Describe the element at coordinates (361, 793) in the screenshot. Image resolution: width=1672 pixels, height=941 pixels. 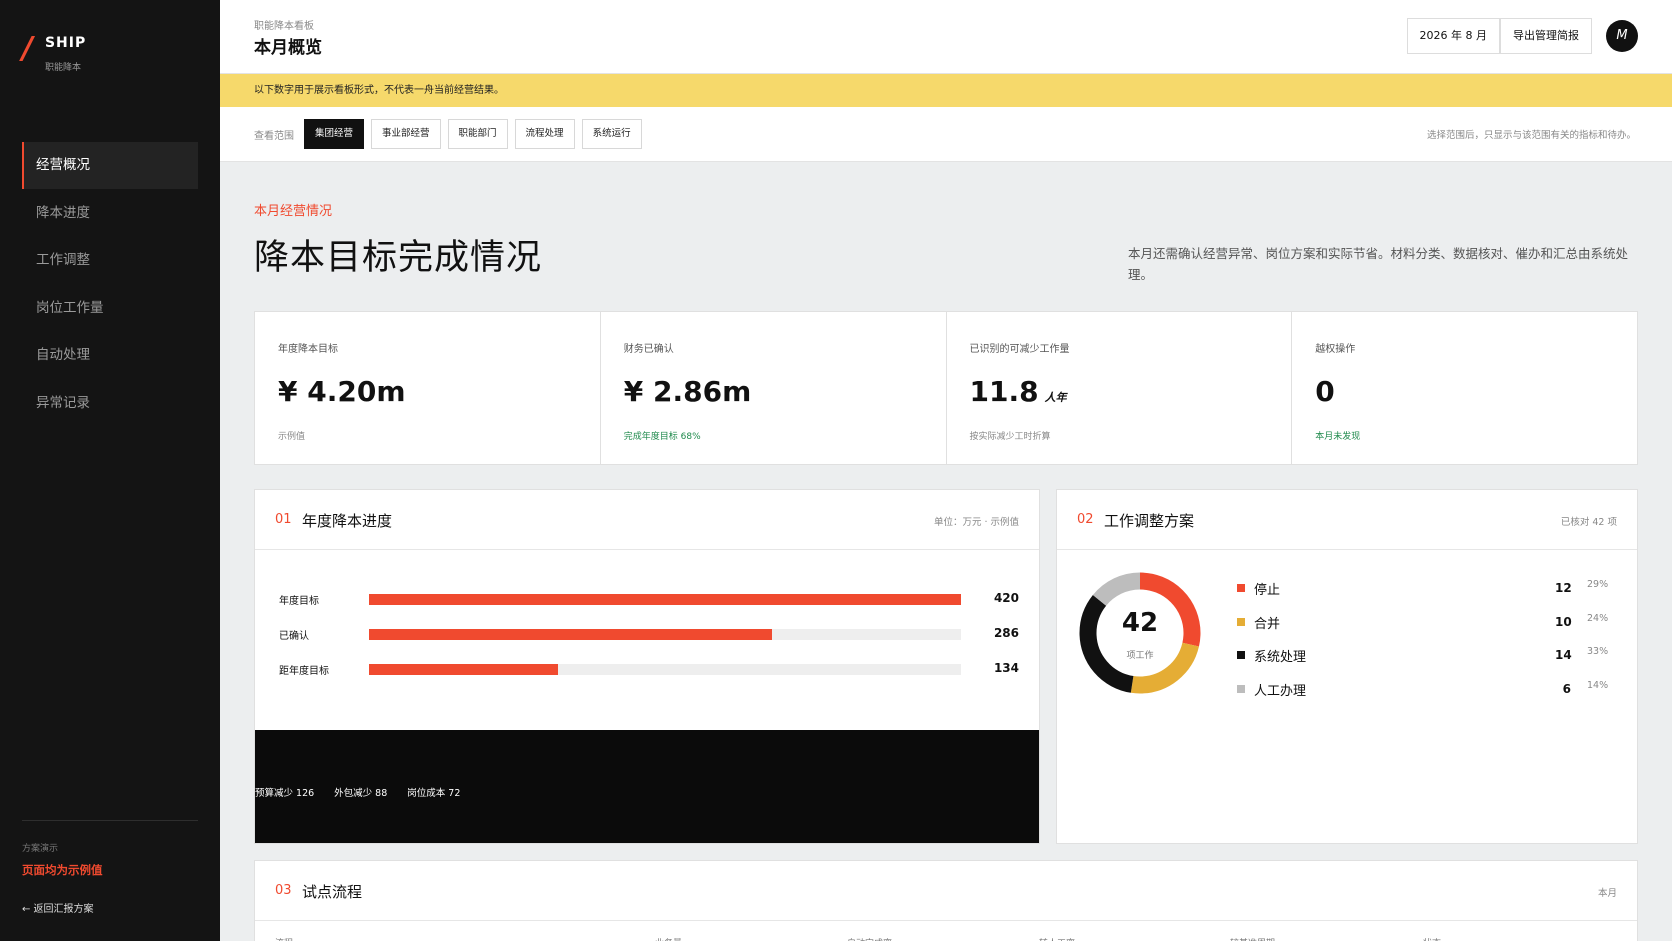
I see `breakdown-item: 外包减少 88` at that location.